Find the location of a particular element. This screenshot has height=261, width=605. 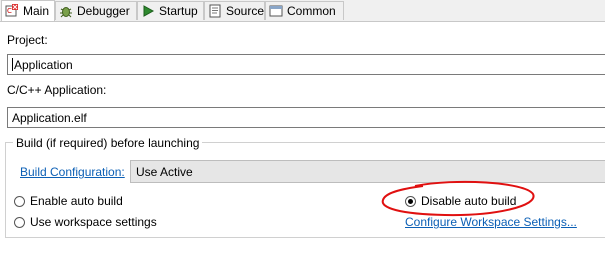

enable-auto-build-option: Enable auto build is located at coordinates (68, 201).